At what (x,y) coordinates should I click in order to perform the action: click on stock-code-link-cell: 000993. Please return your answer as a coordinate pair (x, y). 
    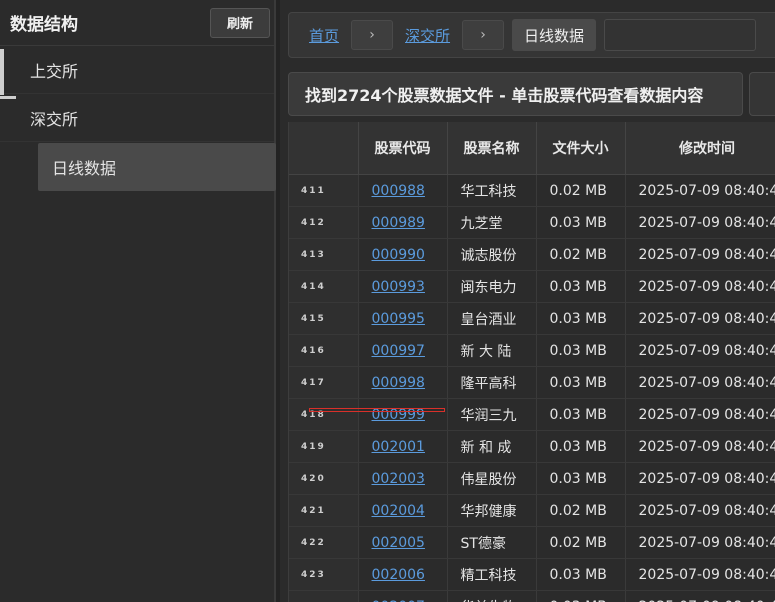
    Looking at the image, I should click on (403, 286).